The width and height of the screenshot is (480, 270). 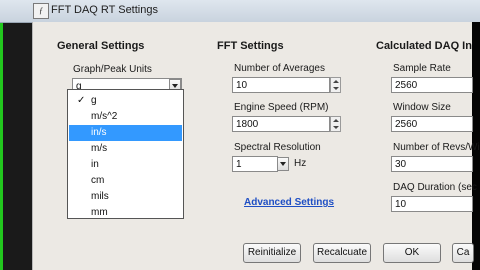 What do you see at coordinates (432, 85) in the screenshot?
I see `sample-rate-field: 2560` at bounding box center [432, 85].